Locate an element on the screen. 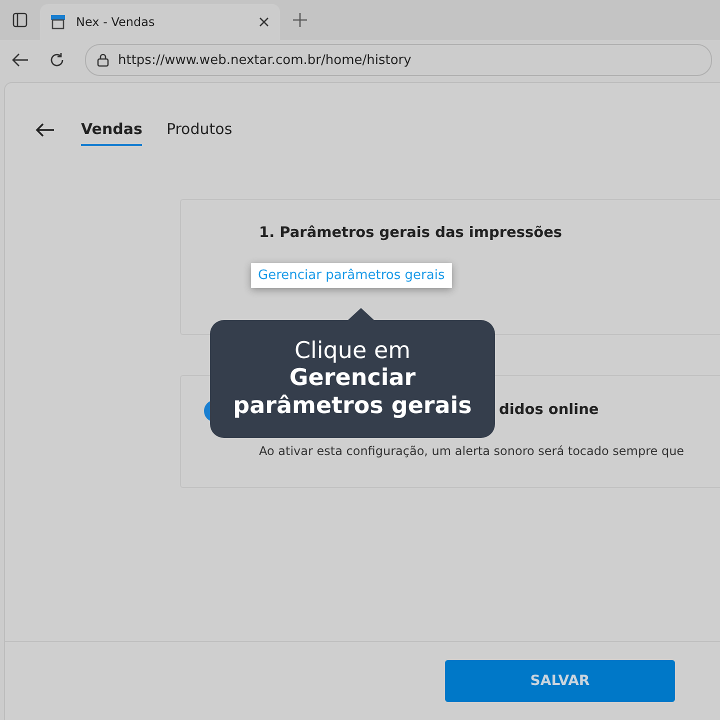 This screenshot has width=720, height=720. tooltip-emphasis: Gerenciar parâmetros gerais is located at coordinates (352, 392).